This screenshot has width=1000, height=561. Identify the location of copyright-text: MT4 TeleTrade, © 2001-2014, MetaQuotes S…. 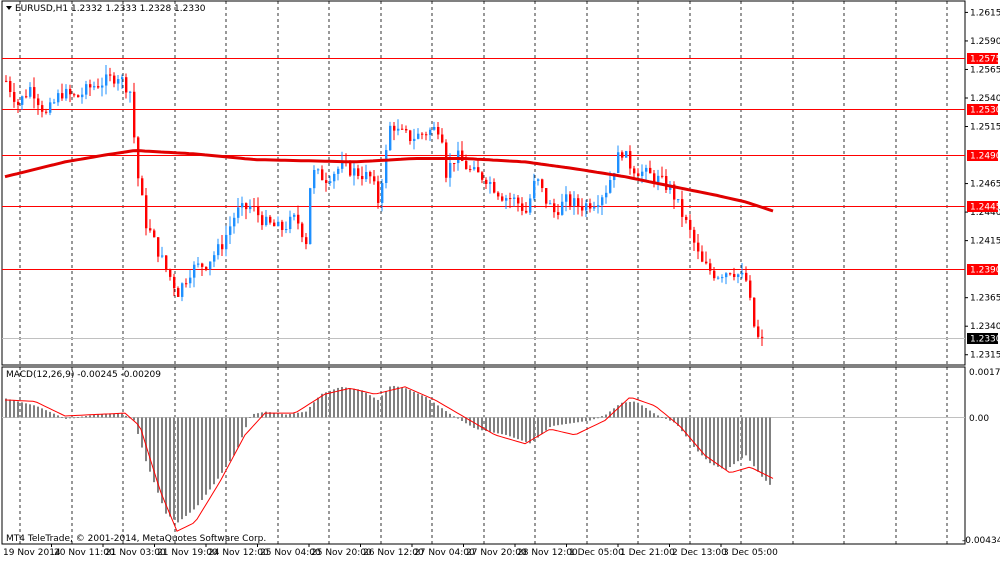
(136, 539).